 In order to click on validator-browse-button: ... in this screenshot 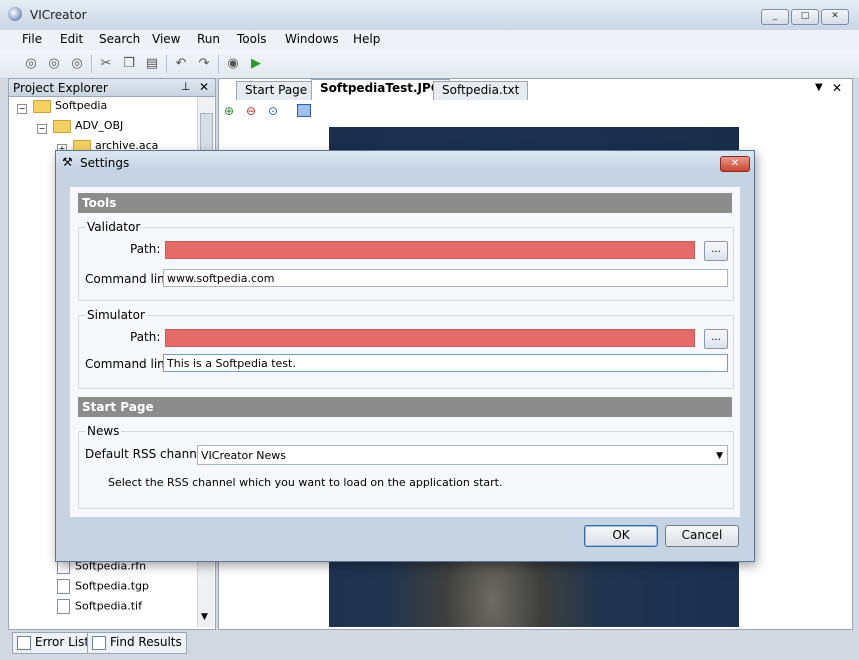, I will do `click(716, 251)`.